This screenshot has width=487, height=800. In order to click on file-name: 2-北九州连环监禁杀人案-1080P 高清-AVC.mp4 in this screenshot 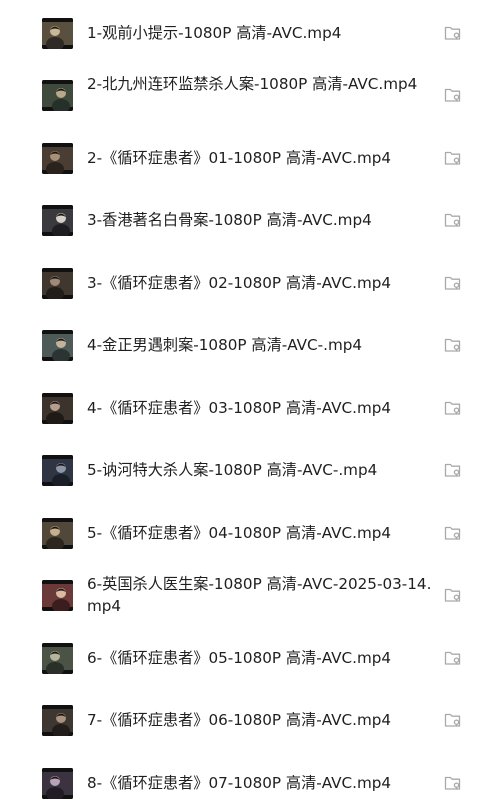, I will do `click(252, 84)`.